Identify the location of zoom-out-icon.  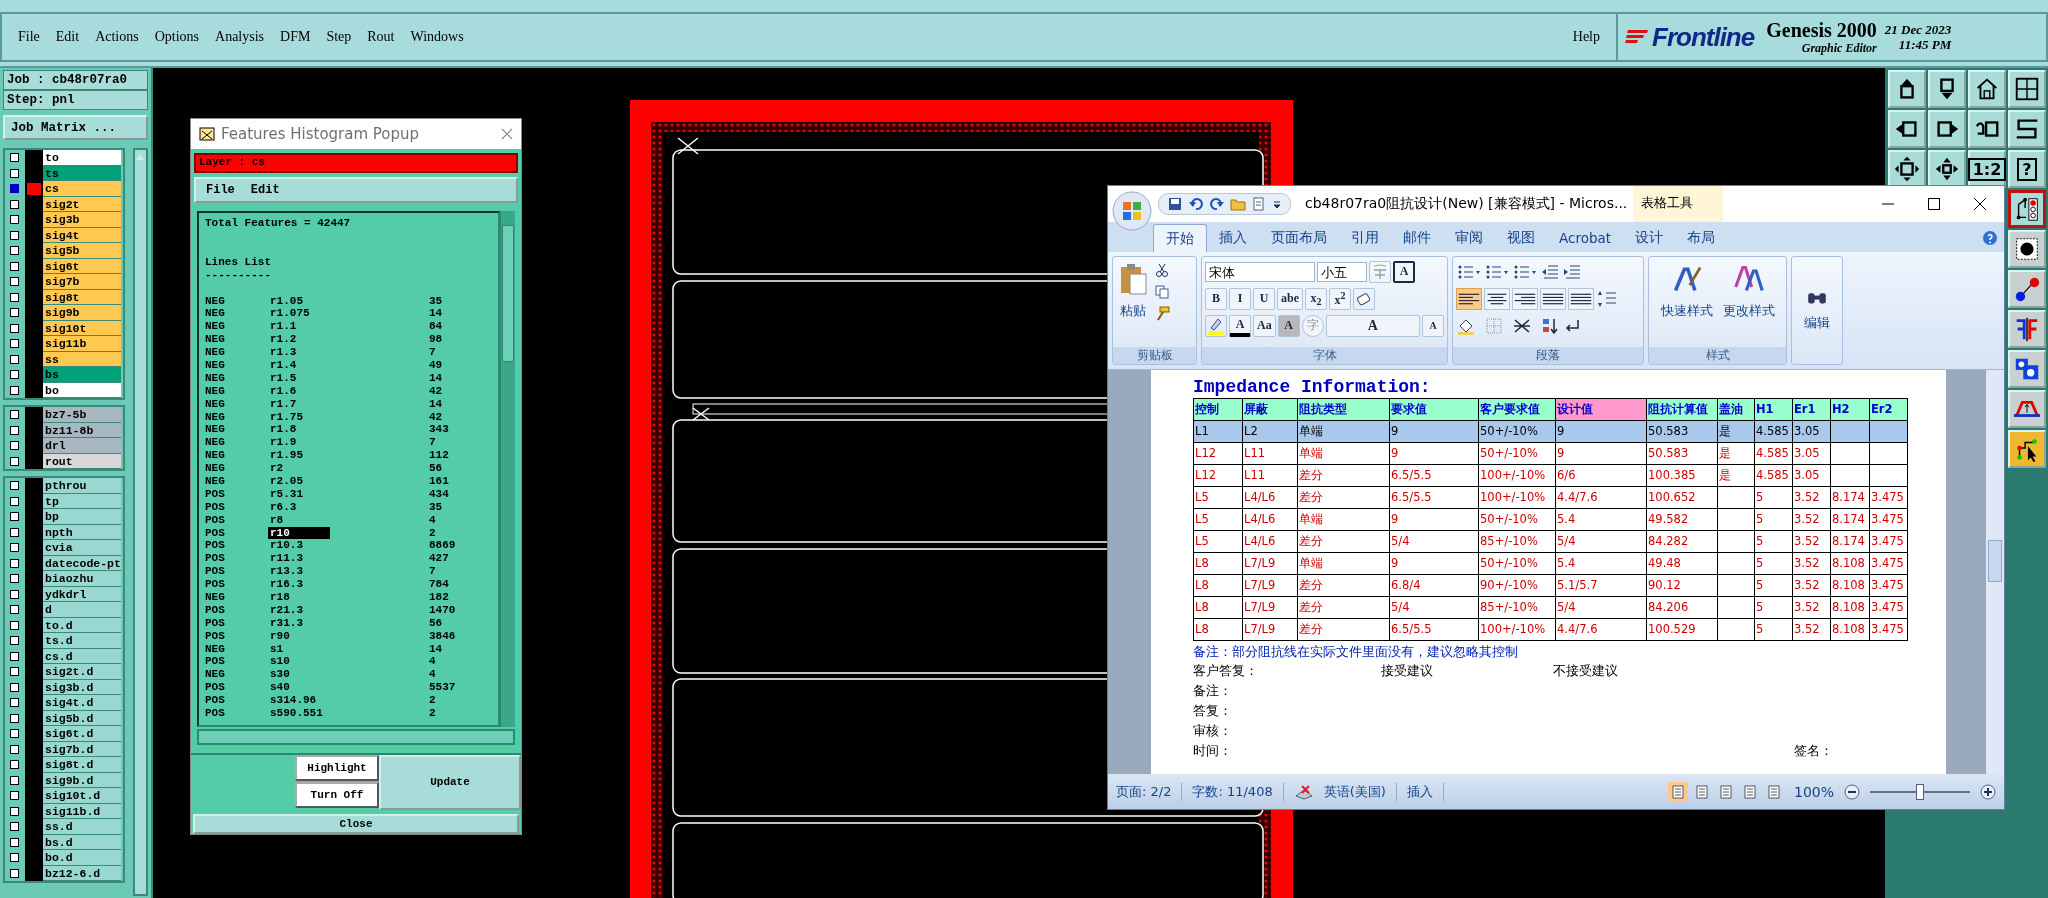
(1852, 791).